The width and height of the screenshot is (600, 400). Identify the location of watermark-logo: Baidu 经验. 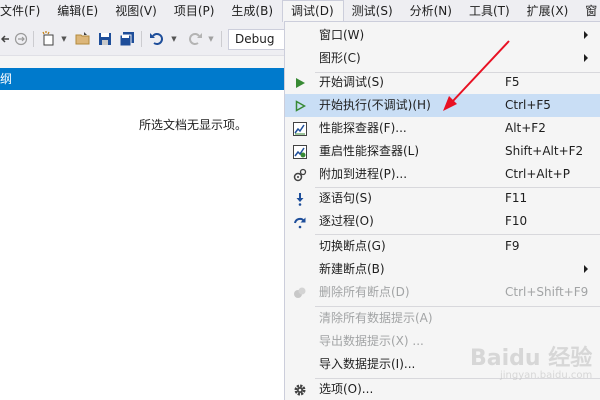
(531, 358).